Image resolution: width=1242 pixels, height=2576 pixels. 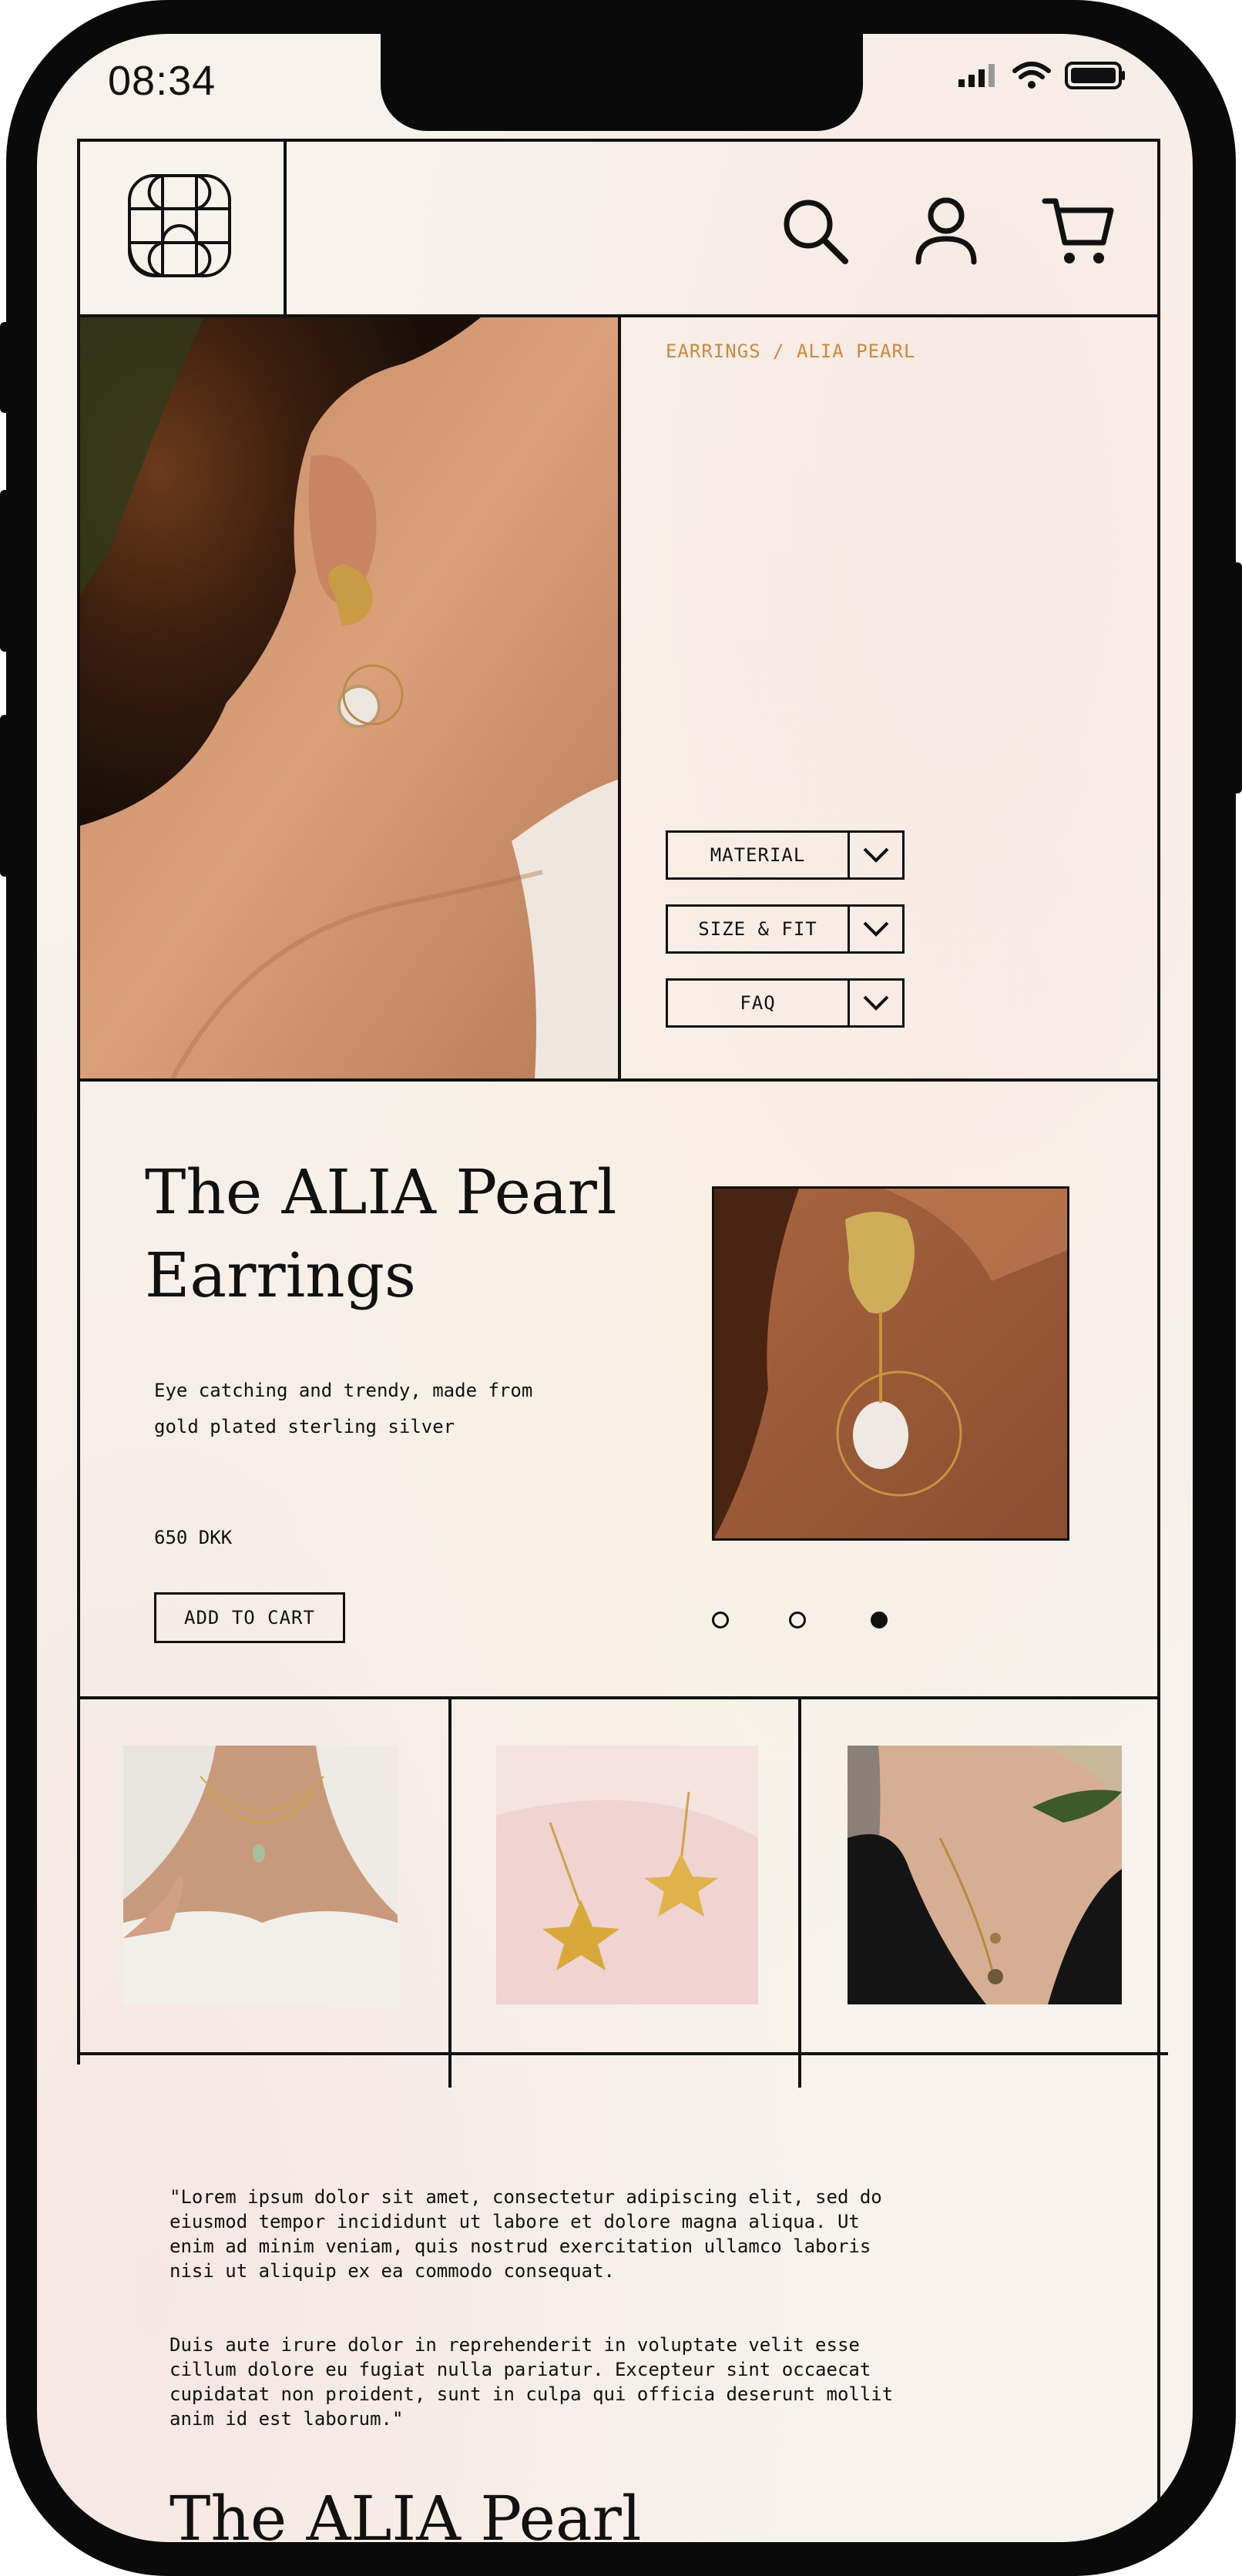 I want to click on cart-button, so click(x=1078, y=231).